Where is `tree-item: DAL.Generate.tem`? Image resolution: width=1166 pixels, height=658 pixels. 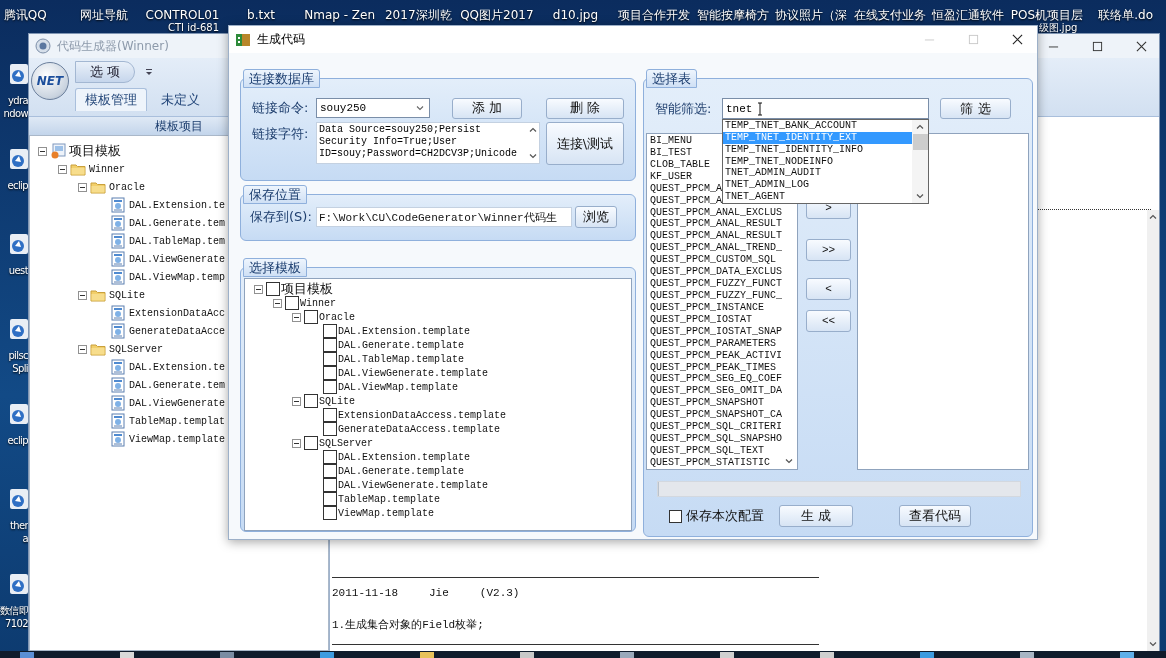
tree-item: DAL.Generate.tem is located at coordinates (177, 223).